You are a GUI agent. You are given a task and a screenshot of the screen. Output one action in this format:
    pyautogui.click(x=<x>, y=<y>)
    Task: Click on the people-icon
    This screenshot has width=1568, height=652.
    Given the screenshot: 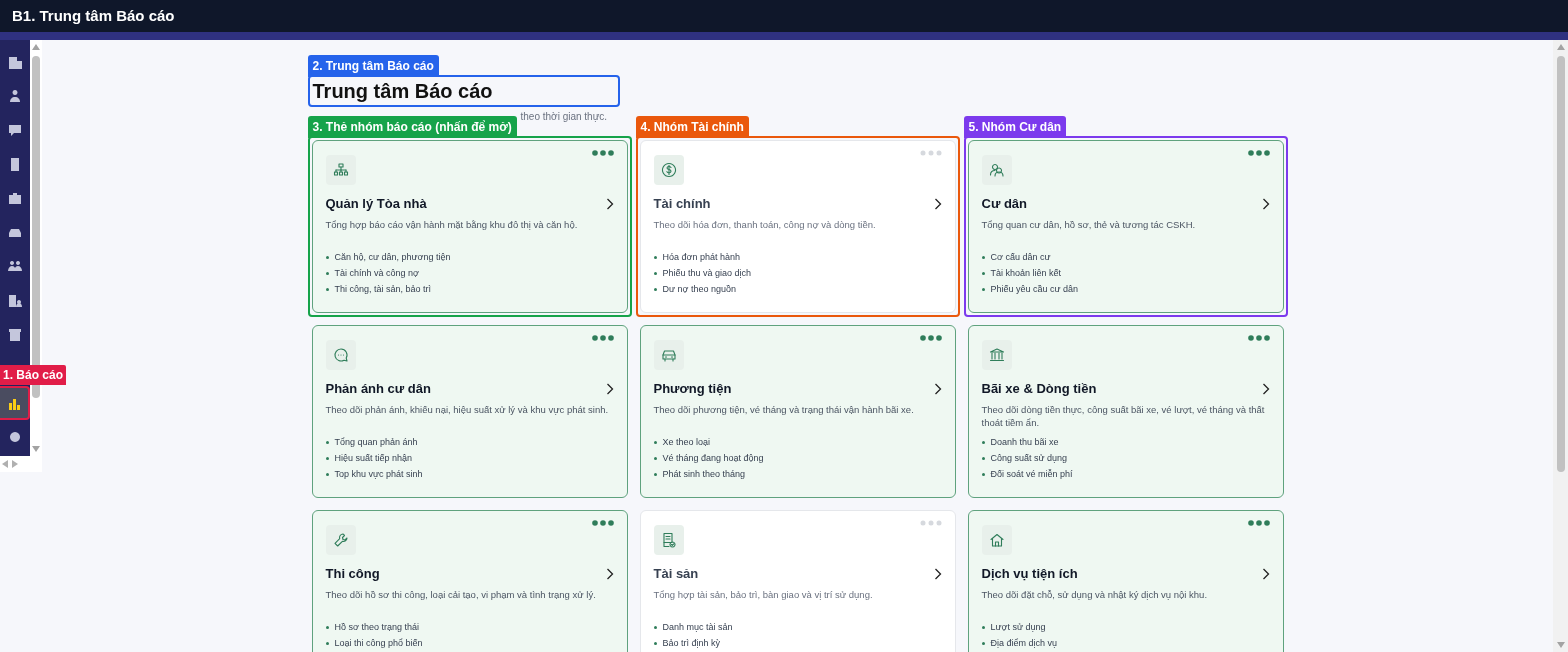 What is the action you would take?
    pyautogui.click(x=15, y=266)
    